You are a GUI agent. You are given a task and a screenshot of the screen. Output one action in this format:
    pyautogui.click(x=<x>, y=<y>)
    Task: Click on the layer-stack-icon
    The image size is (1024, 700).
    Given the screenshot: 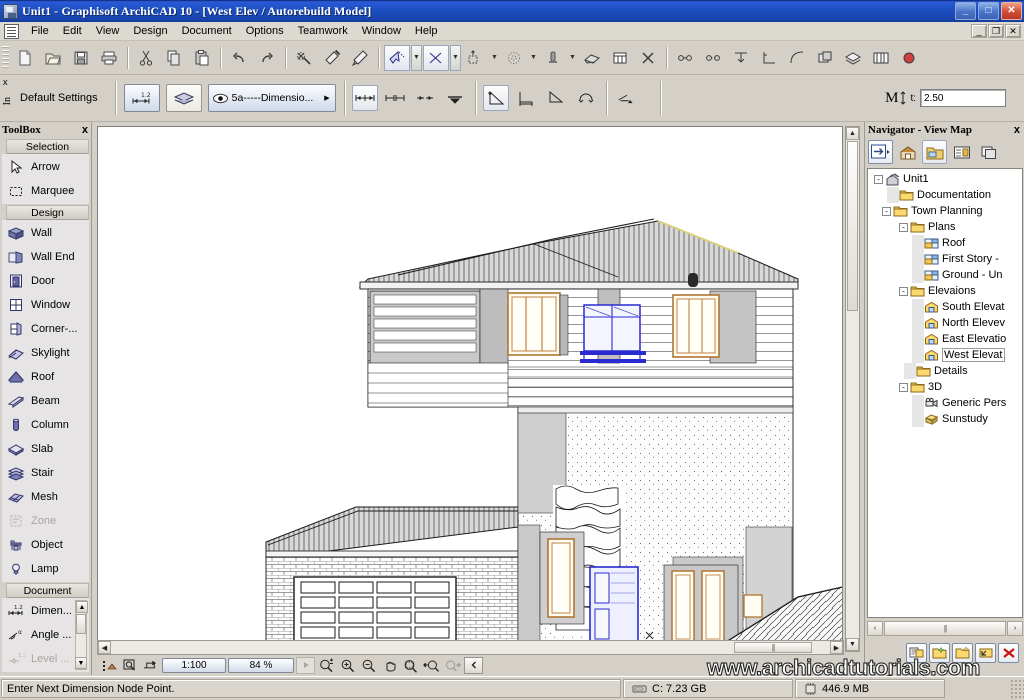 What is the action you would take?
    pyautogui.click(x=183, y=98)
    